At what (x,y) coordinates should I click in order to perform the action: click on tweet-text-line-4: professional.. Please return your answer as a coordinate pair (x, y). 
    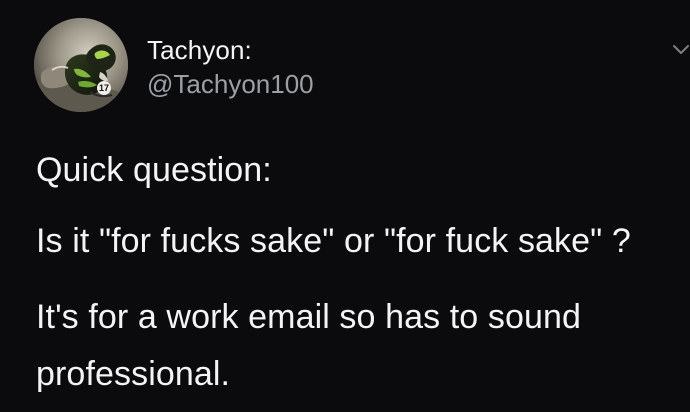
    Looking at the image, I should click on (133, 374).